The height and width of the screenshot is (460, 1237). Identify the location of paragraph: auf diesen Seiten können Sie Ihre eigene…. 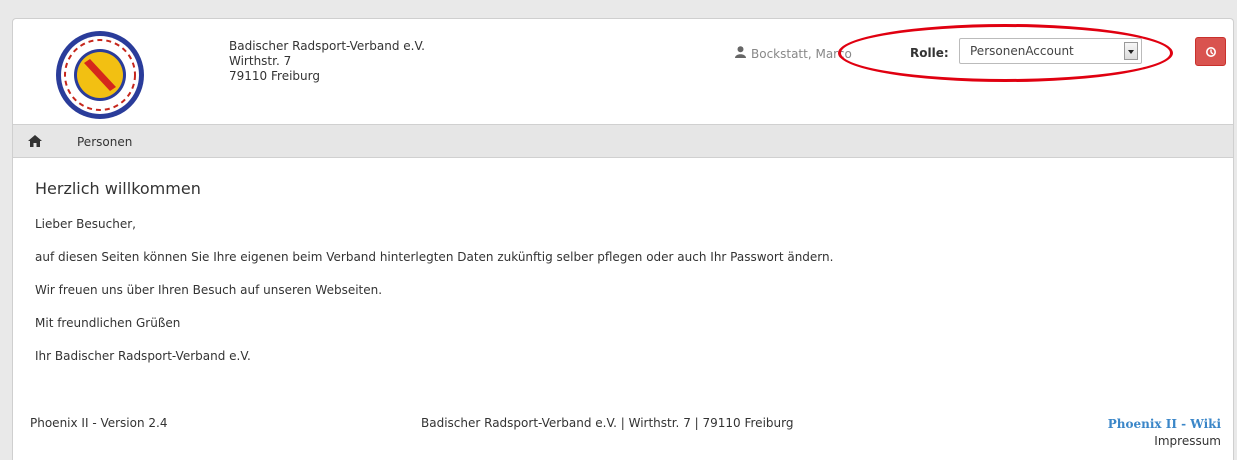
(434, 257).